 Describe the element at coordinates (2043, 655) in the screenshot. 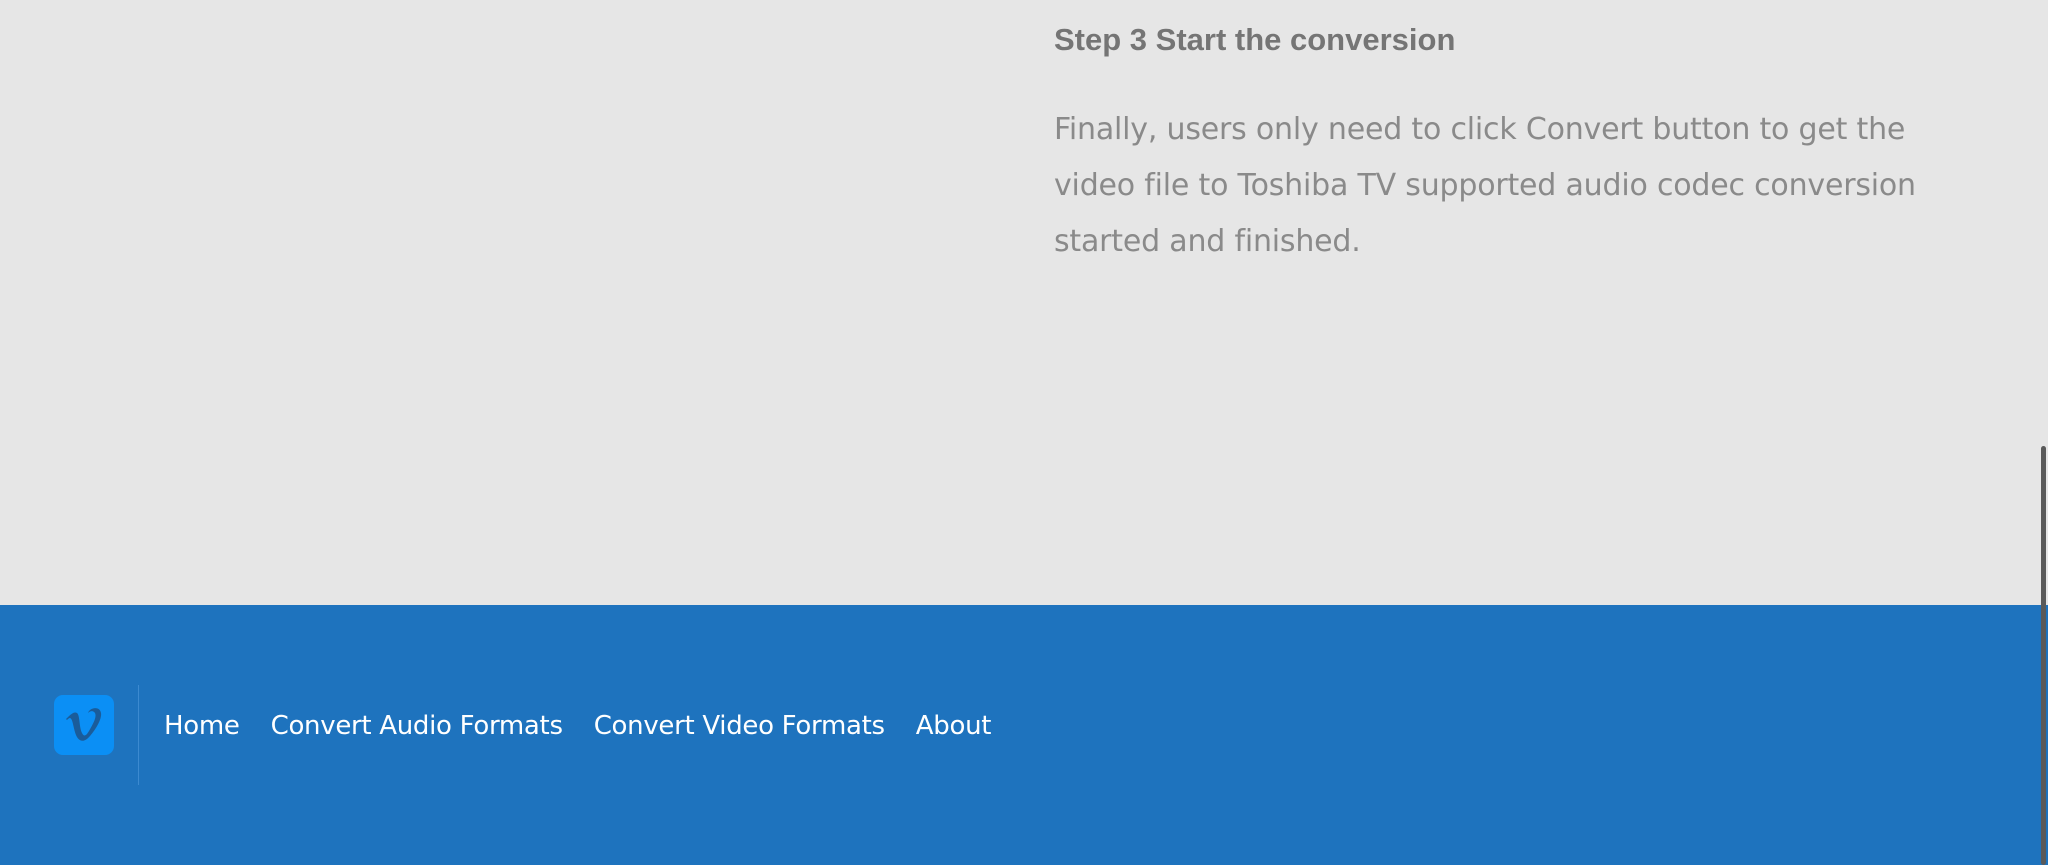

I see `scrollbar-thumb` at that location.